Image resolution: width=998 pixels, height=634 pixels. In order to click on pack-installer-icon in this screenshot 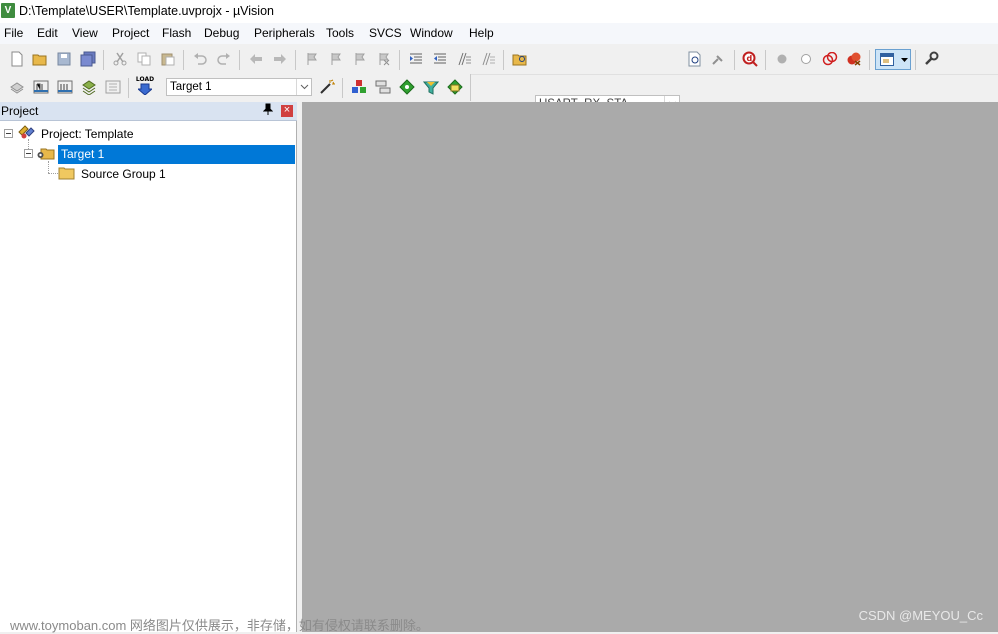, I will do `click(455, 87)`.